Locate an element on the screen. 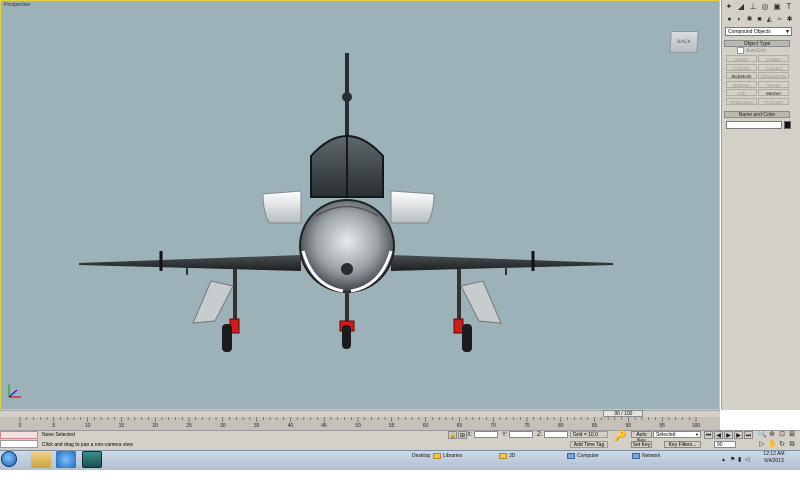  absolute-mode-icon: ⊞ is located at coordinates (462, 435).